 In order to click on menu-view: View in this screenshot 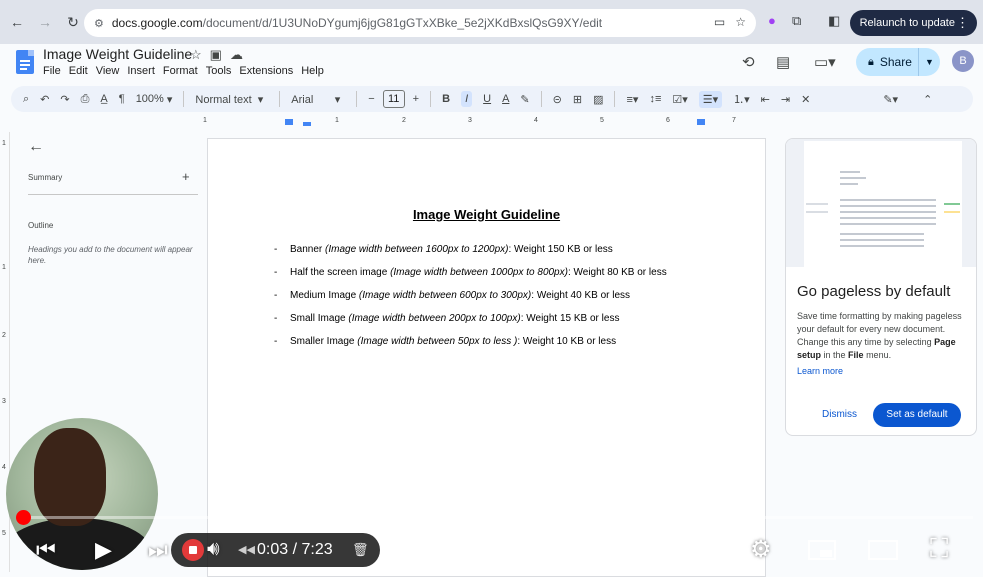, I will do `click(108, 71)`.